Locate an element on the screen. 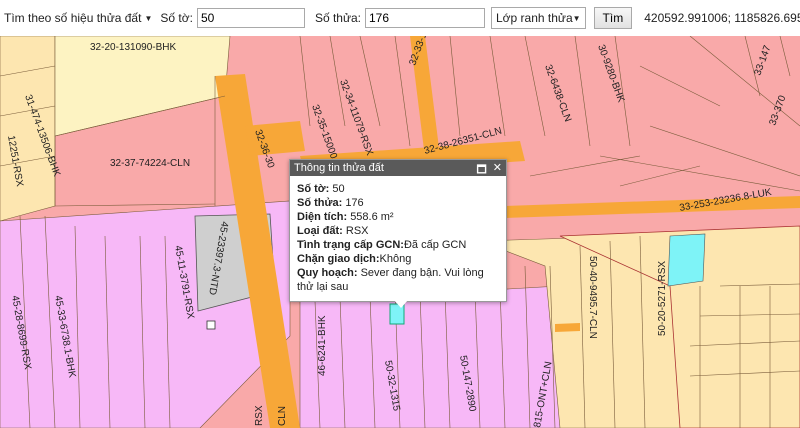  so-thua-field-label: Số thửa: is located at coordinates (320, 203).